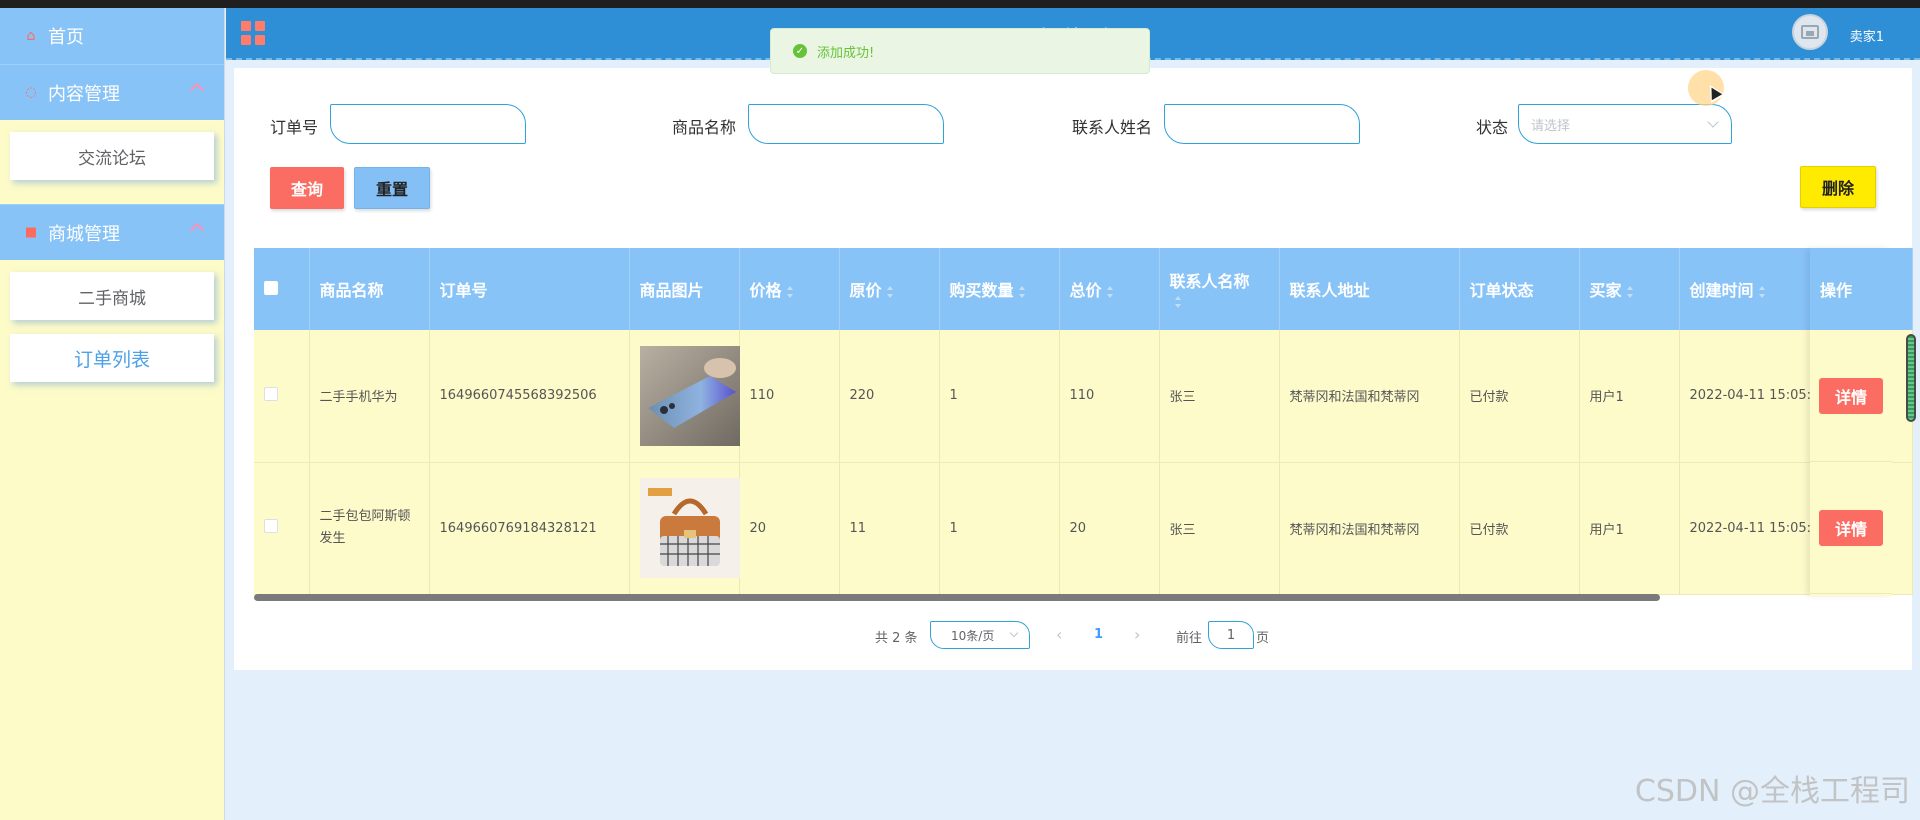  What do you see at coordinates (112, 36) in the screenshot?
I see `sidebar-item-home: ⌂ 首页` at bounding box center [112, 36].